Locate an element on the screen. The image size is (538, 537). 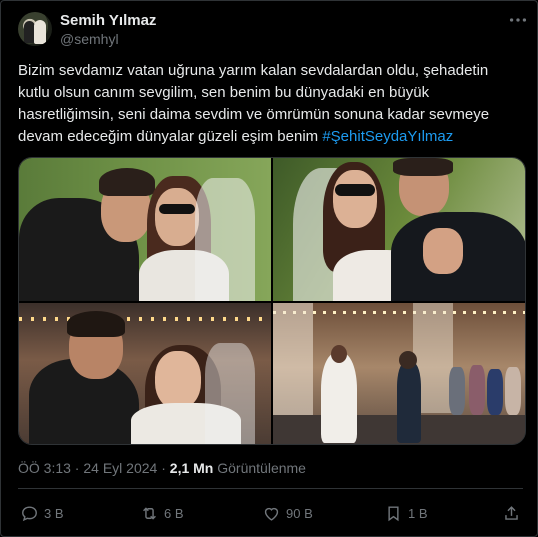
like-count: 90 B is located at coordinates (299, 513).